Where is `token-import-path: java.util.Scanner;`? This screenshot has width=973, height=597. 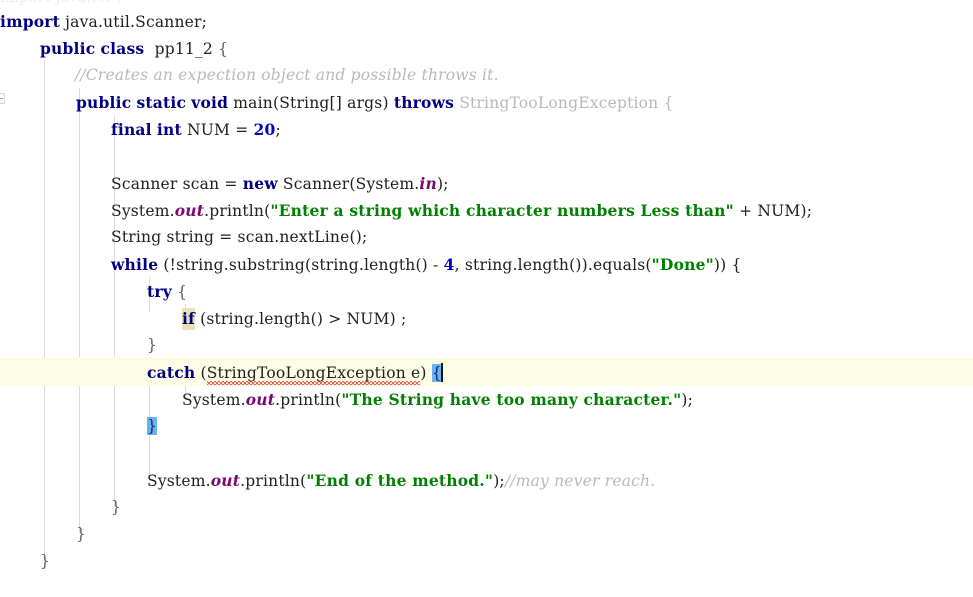 token-import-path: java.util.Scanner; is located at coordinates (134, 22).